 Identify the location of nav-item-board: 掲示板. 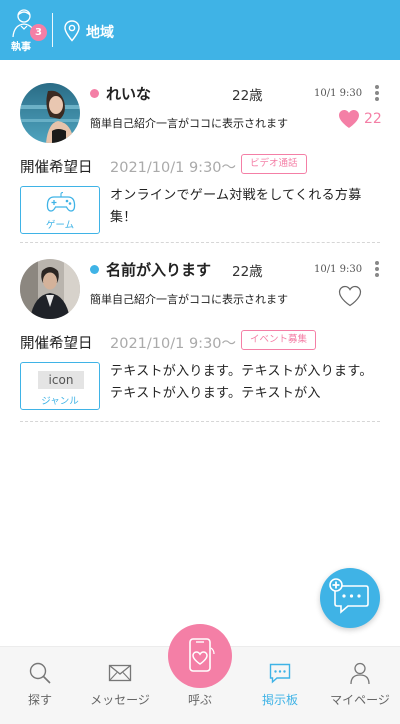
(280, 685).